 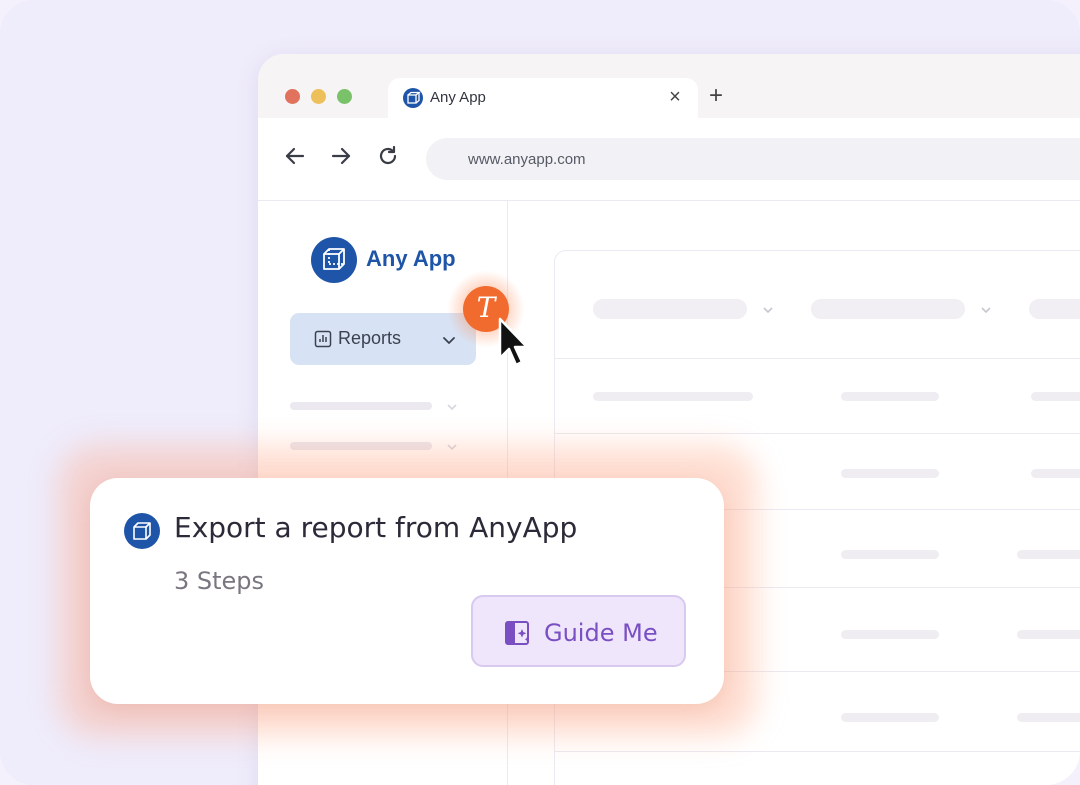 I want to click on sparkle-doc-icon, so click(x=518, y=633).